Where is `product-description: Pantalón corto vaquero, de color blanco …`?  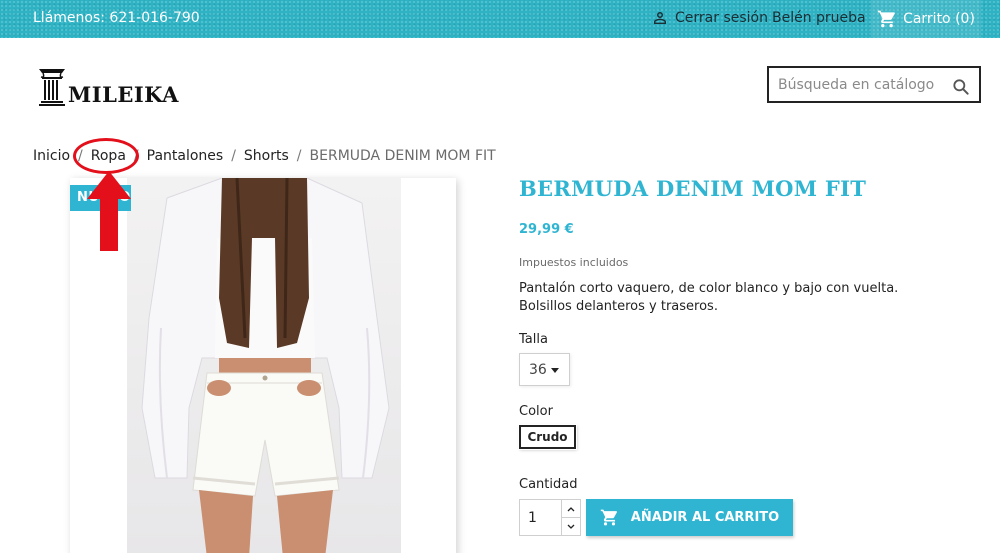
product-description: Pantalón corto vaquero, de color blanco … is located at coordinates (709, 297).